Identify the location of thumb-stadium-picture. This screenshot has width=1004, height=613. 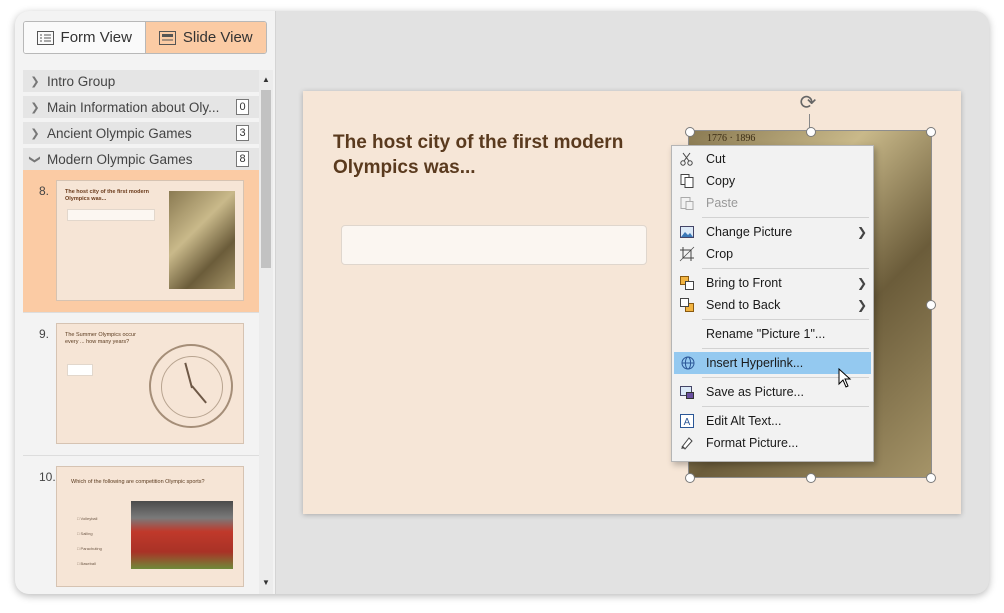
(182, 535).